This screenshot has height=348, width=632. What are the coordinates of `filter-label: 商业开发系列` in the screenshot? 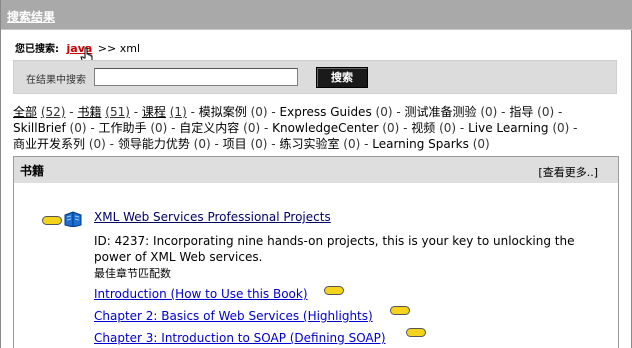 It's located at (49, 144).